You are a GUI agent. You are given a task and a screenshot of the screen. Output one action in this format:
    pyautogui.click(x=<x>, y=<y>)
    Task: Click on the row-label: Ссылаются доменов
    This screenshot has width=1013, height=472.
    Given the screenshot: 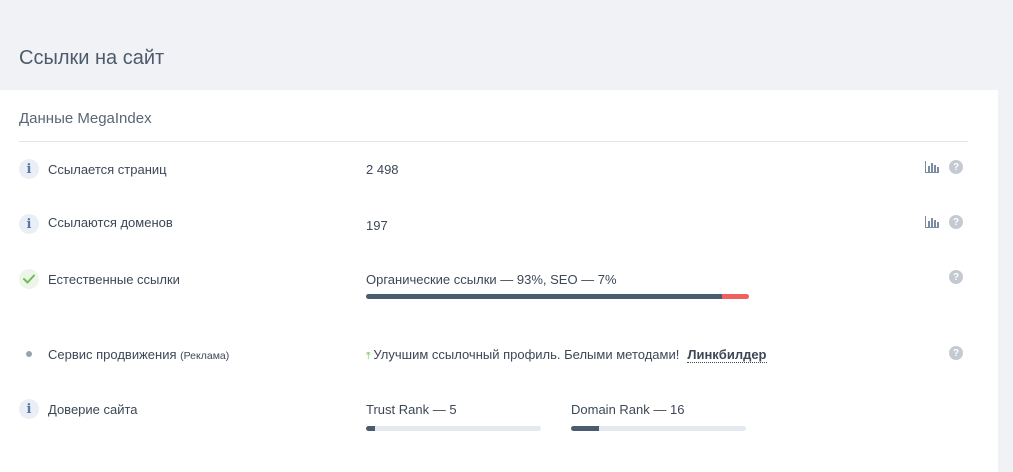 What is the action you would take?
    pyautogui.click(x=110, y=222)
    